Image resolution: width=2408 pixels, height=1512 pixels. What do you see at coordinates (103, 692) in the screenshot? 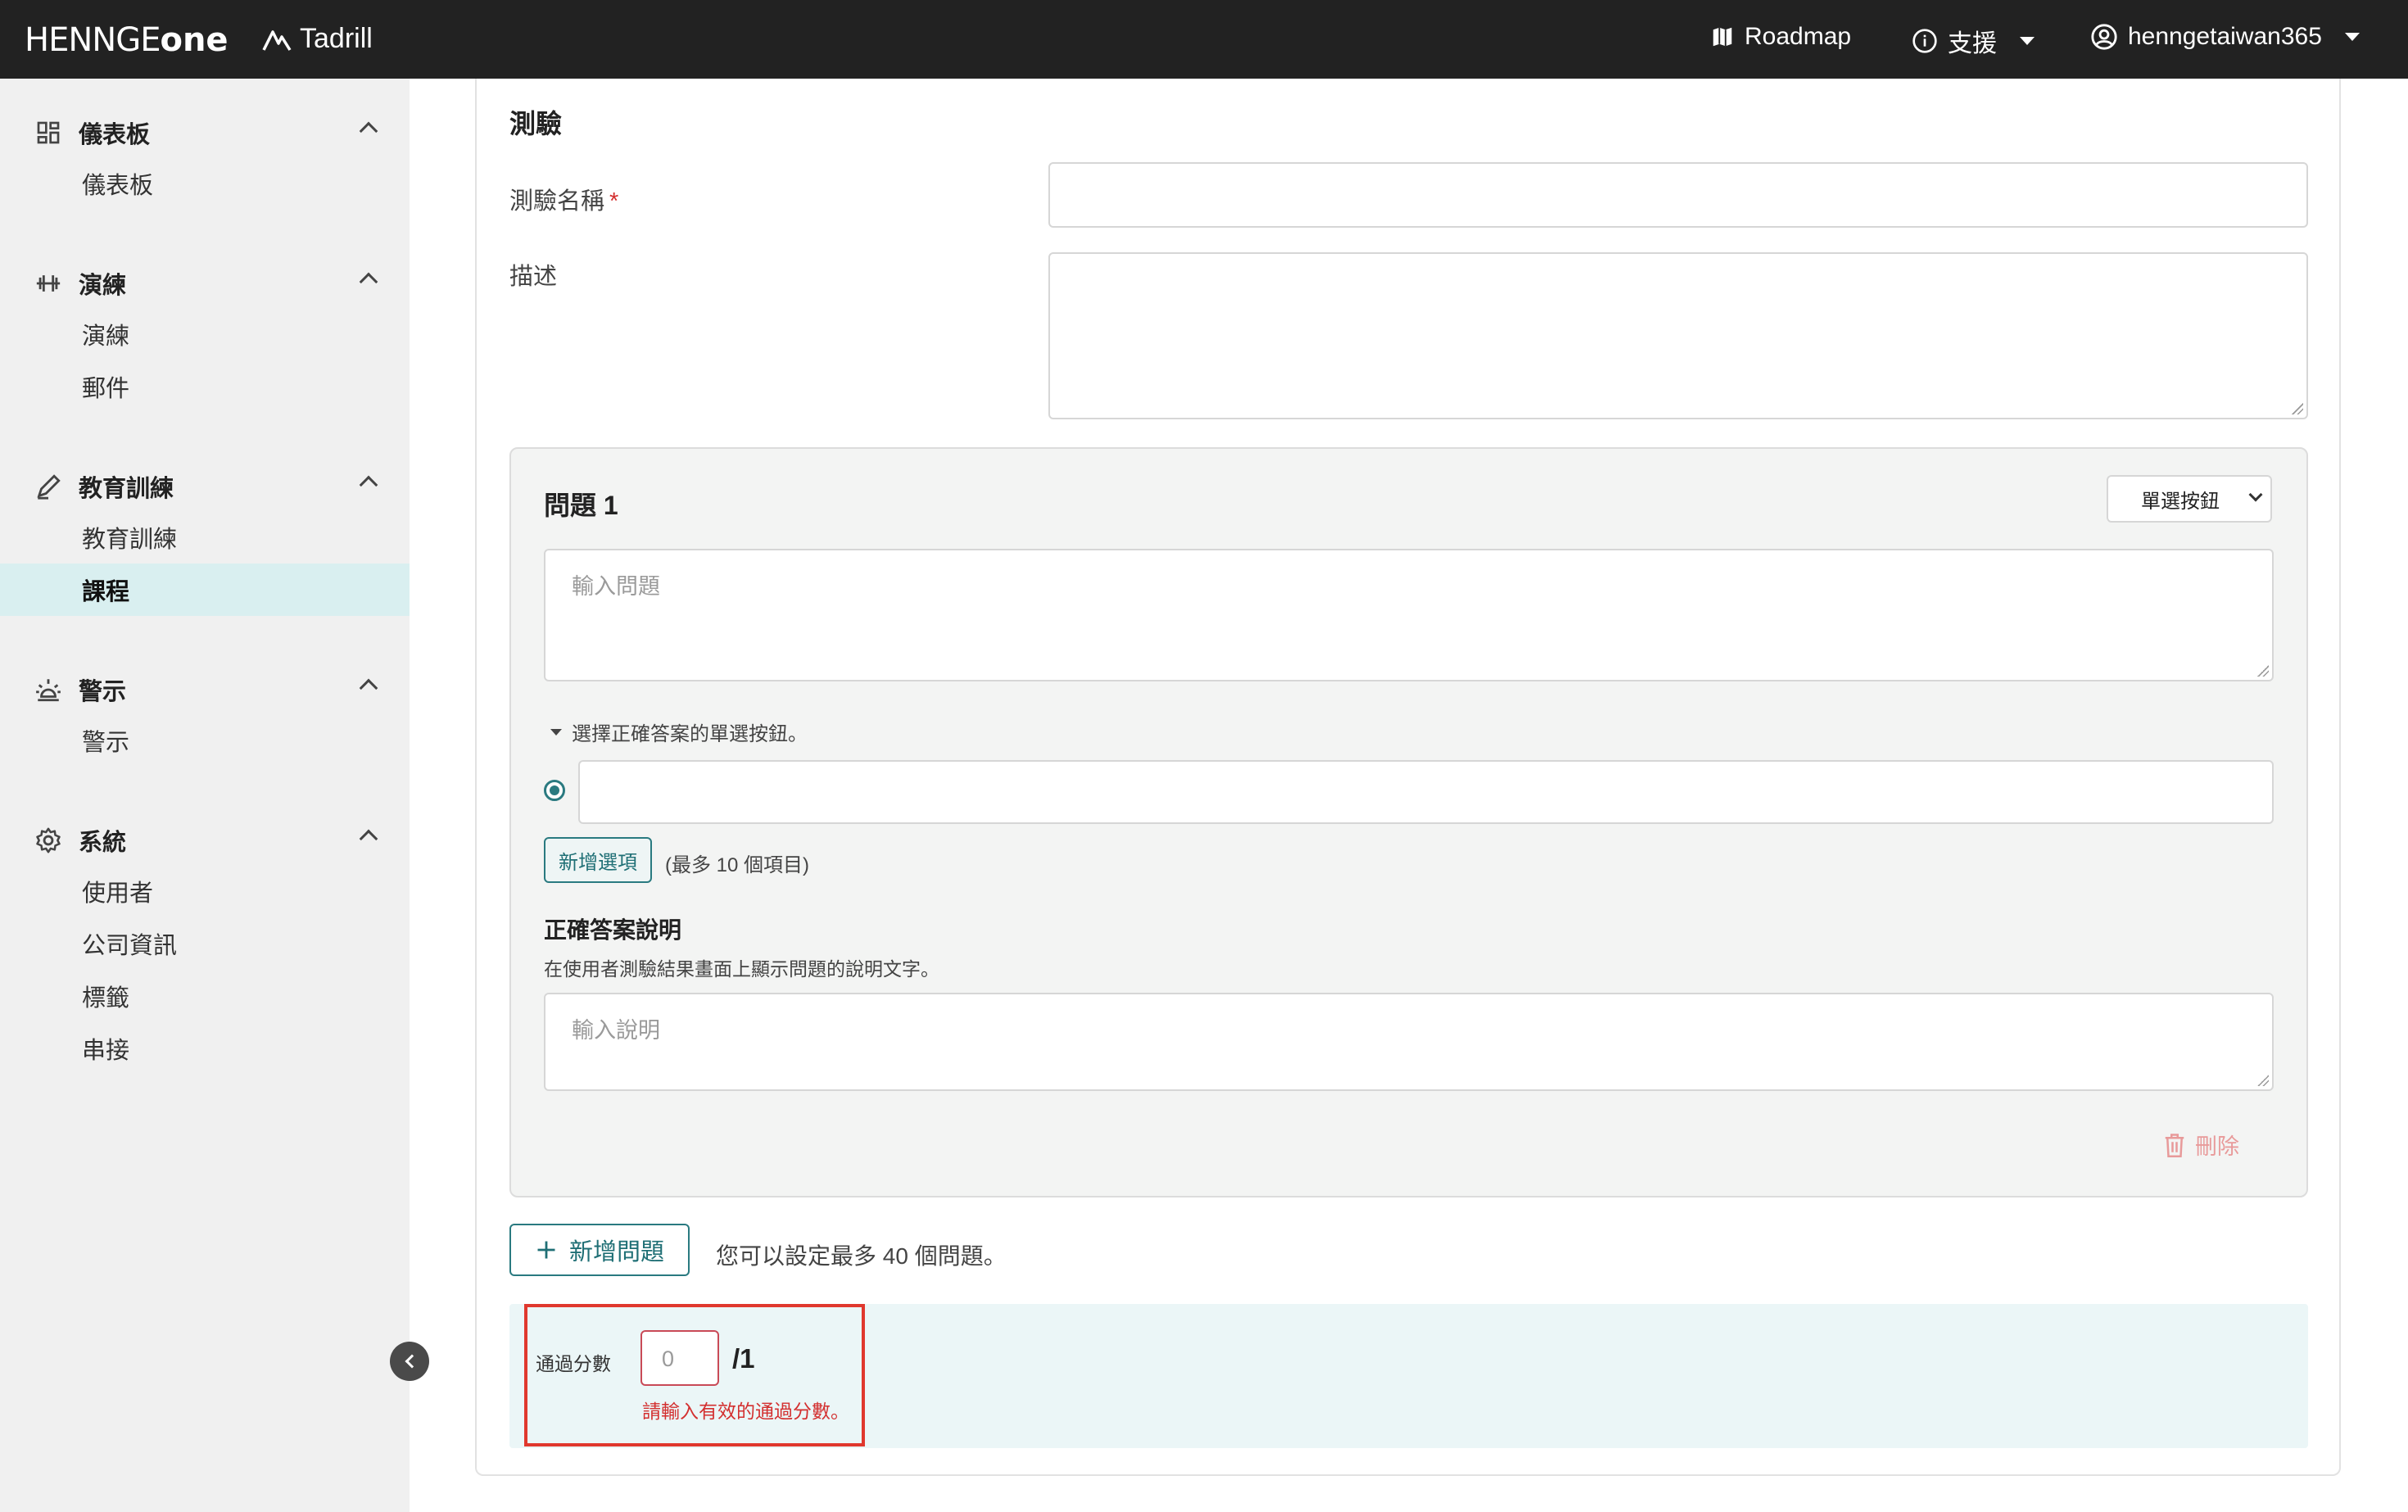
I see `nav-head-label: 警示` at bounding box center [103, 692].